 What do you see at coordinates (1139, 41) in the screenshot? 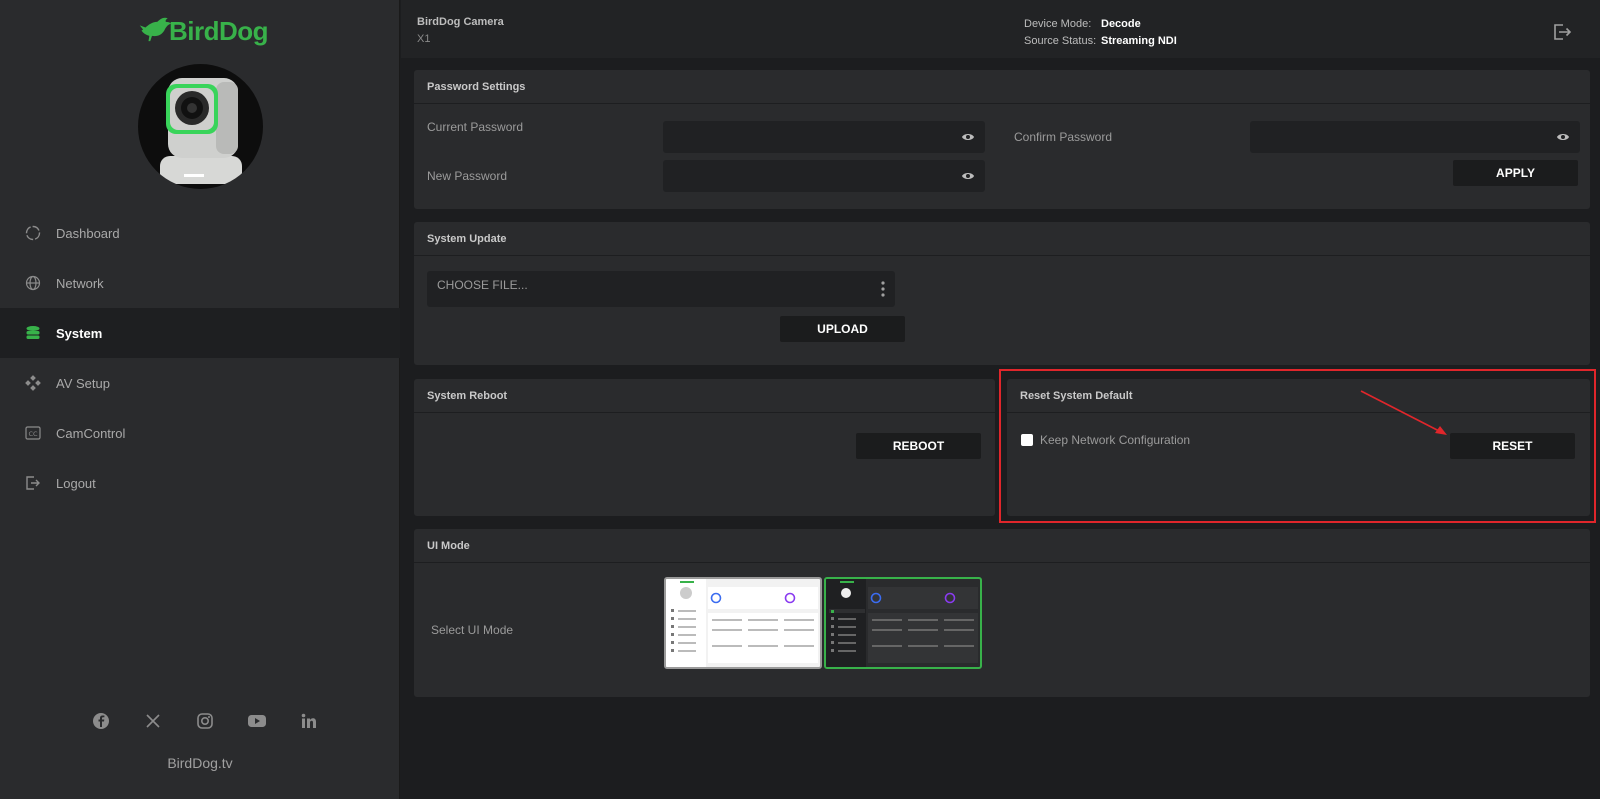
I see `source-status-value: Streaming NDI` at bounding box center [1139, 41].